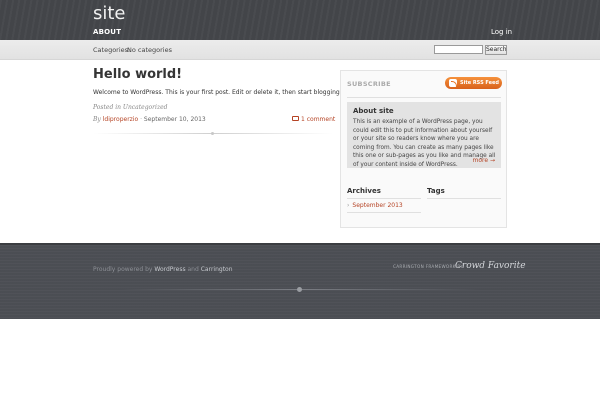  I want to click on rss-button-label: Site RSS Feed, so click(479, 83).